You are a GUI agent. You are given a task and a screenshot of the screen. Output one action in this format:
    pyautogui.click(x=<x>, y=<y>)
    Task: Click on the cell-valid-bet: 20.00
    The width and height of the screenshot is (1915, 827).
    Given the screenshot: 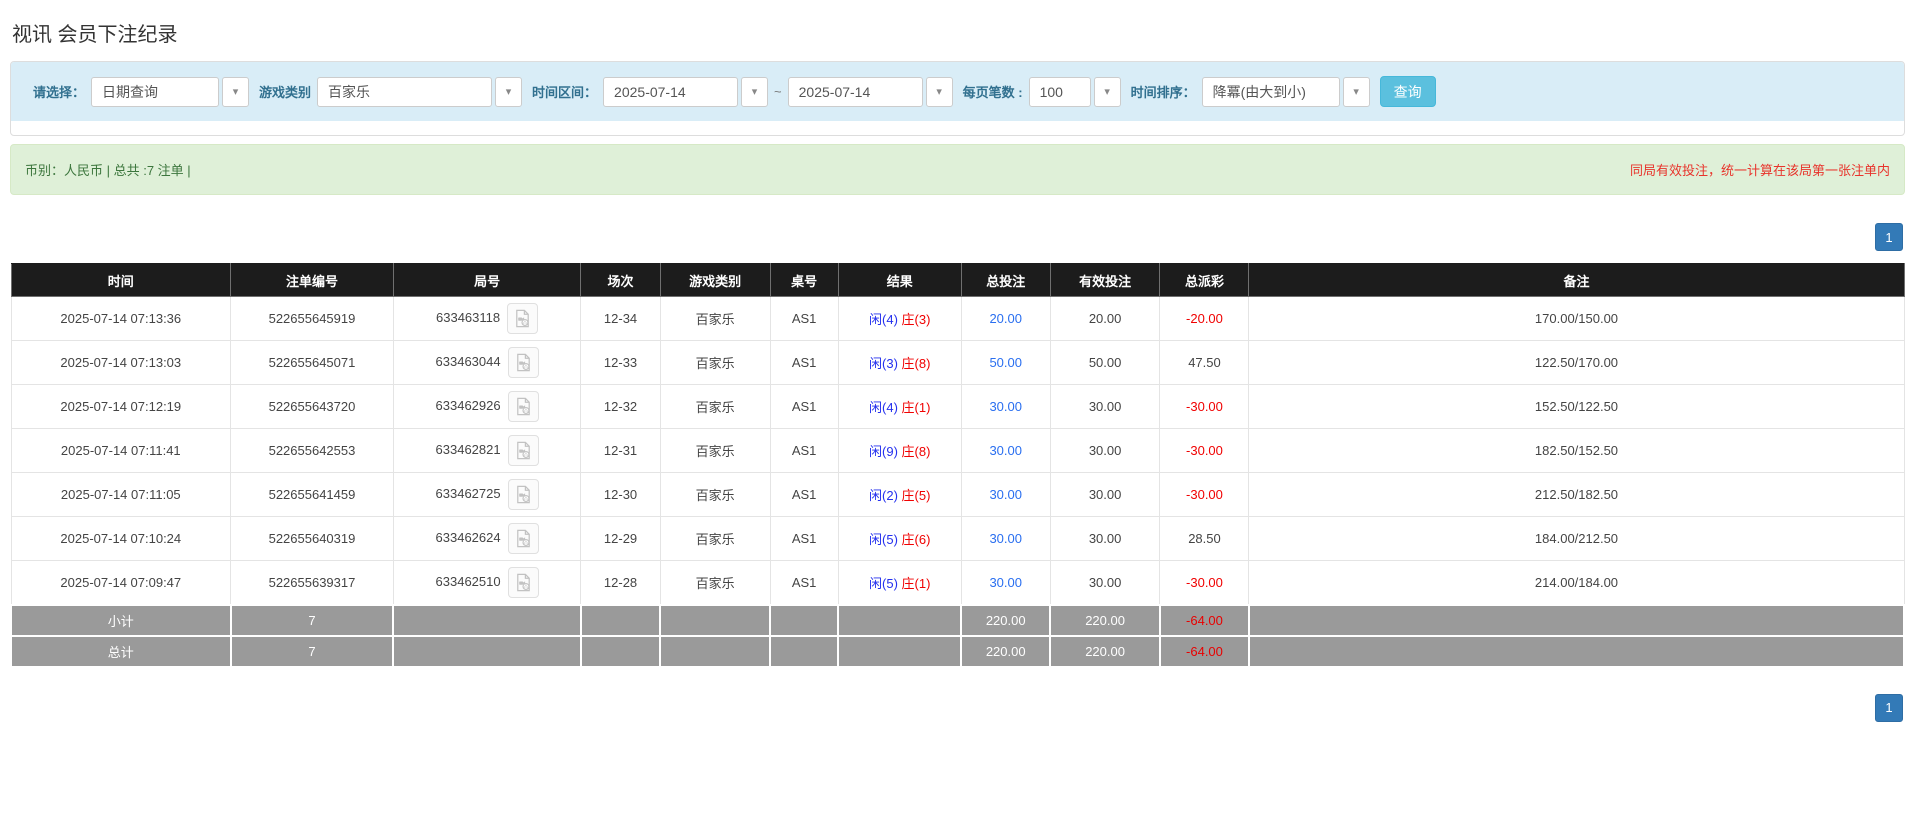 What is the action you would take?
    pyautogui.click(x=1105, y=318)
    